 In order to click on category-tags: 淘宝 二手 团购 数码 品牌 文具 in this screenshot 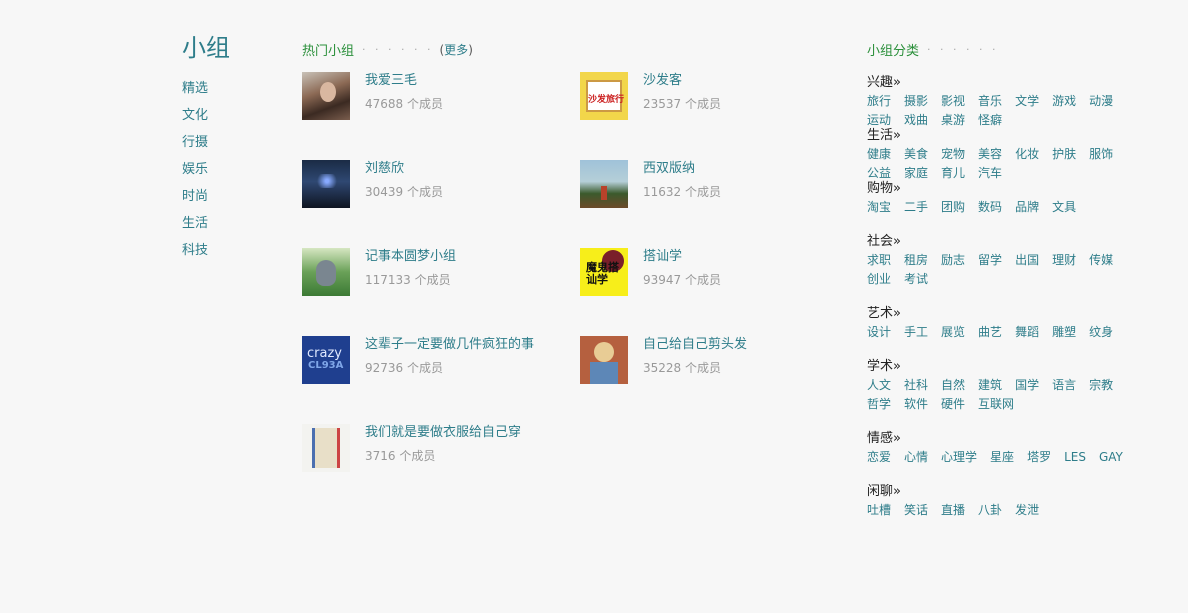, I will do `click(1002, 207)`.